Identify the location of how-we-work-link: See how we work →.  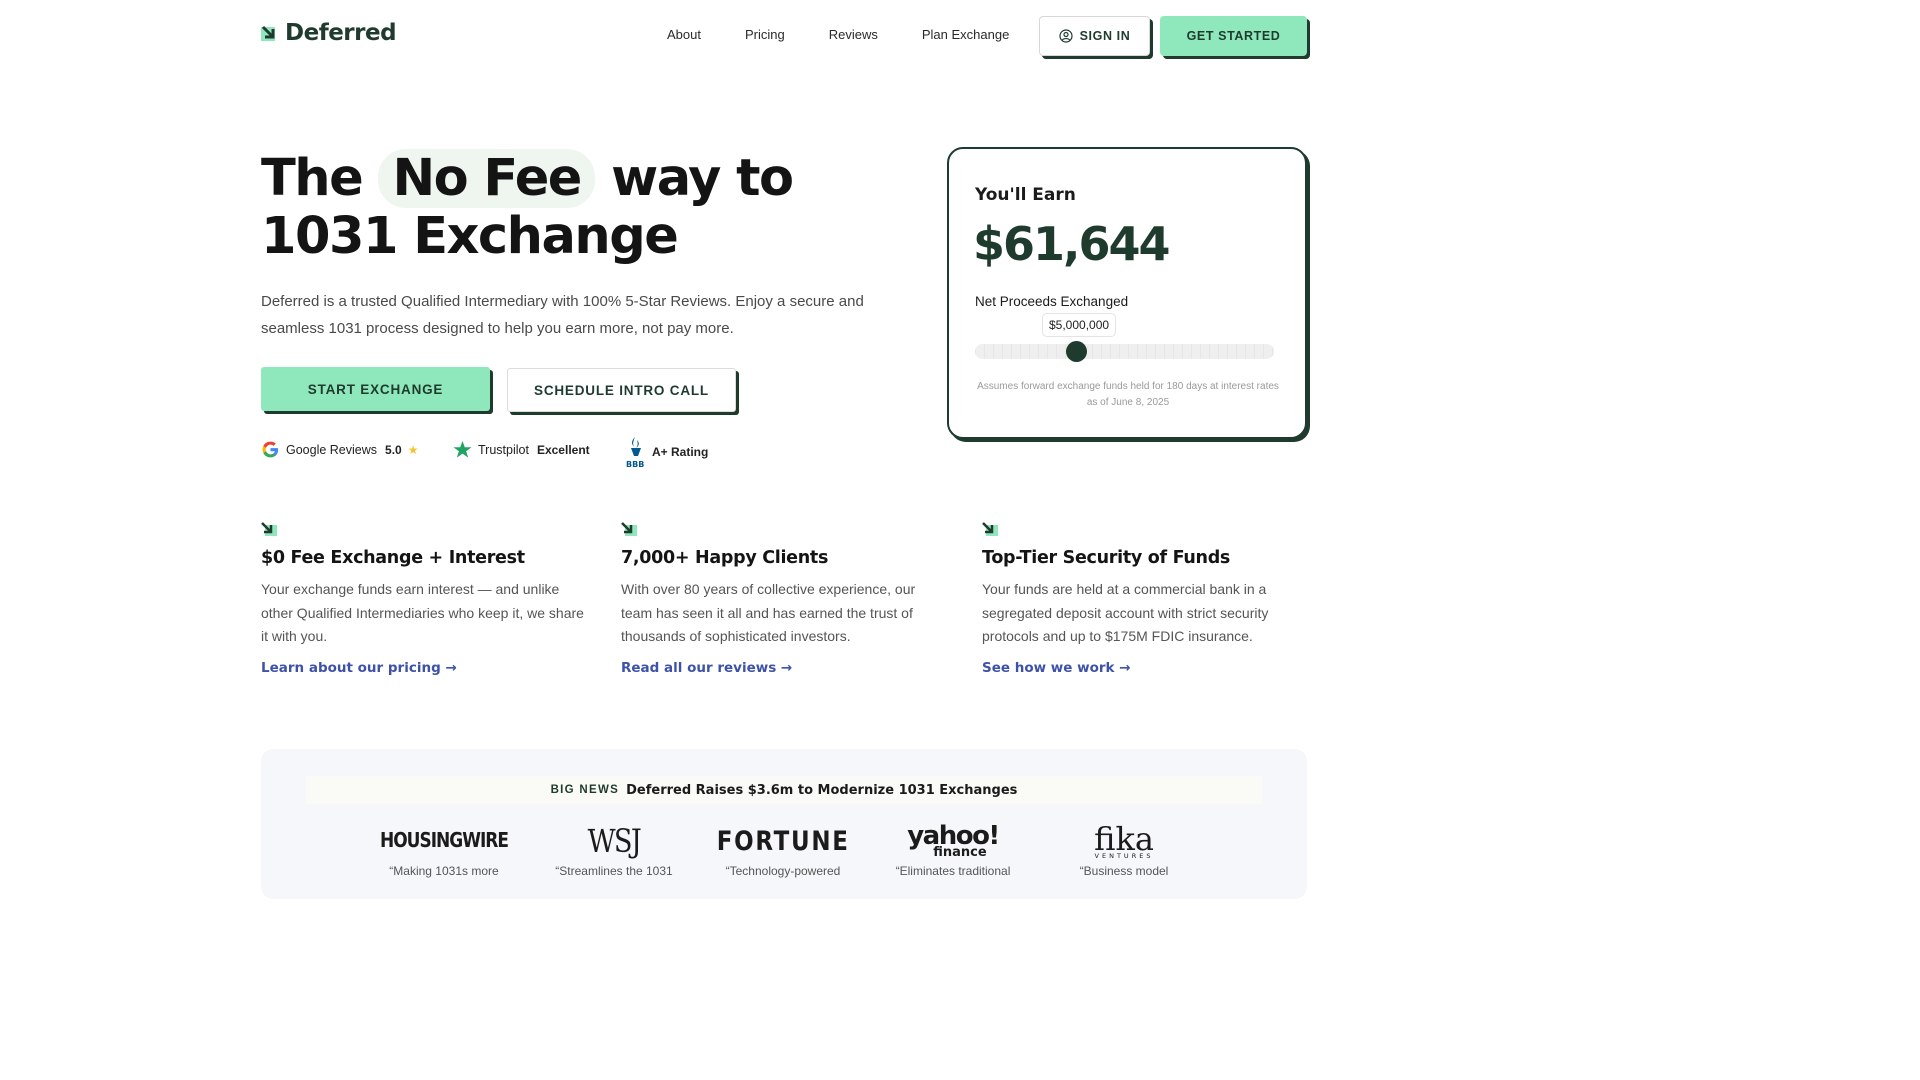
(1056, 668).